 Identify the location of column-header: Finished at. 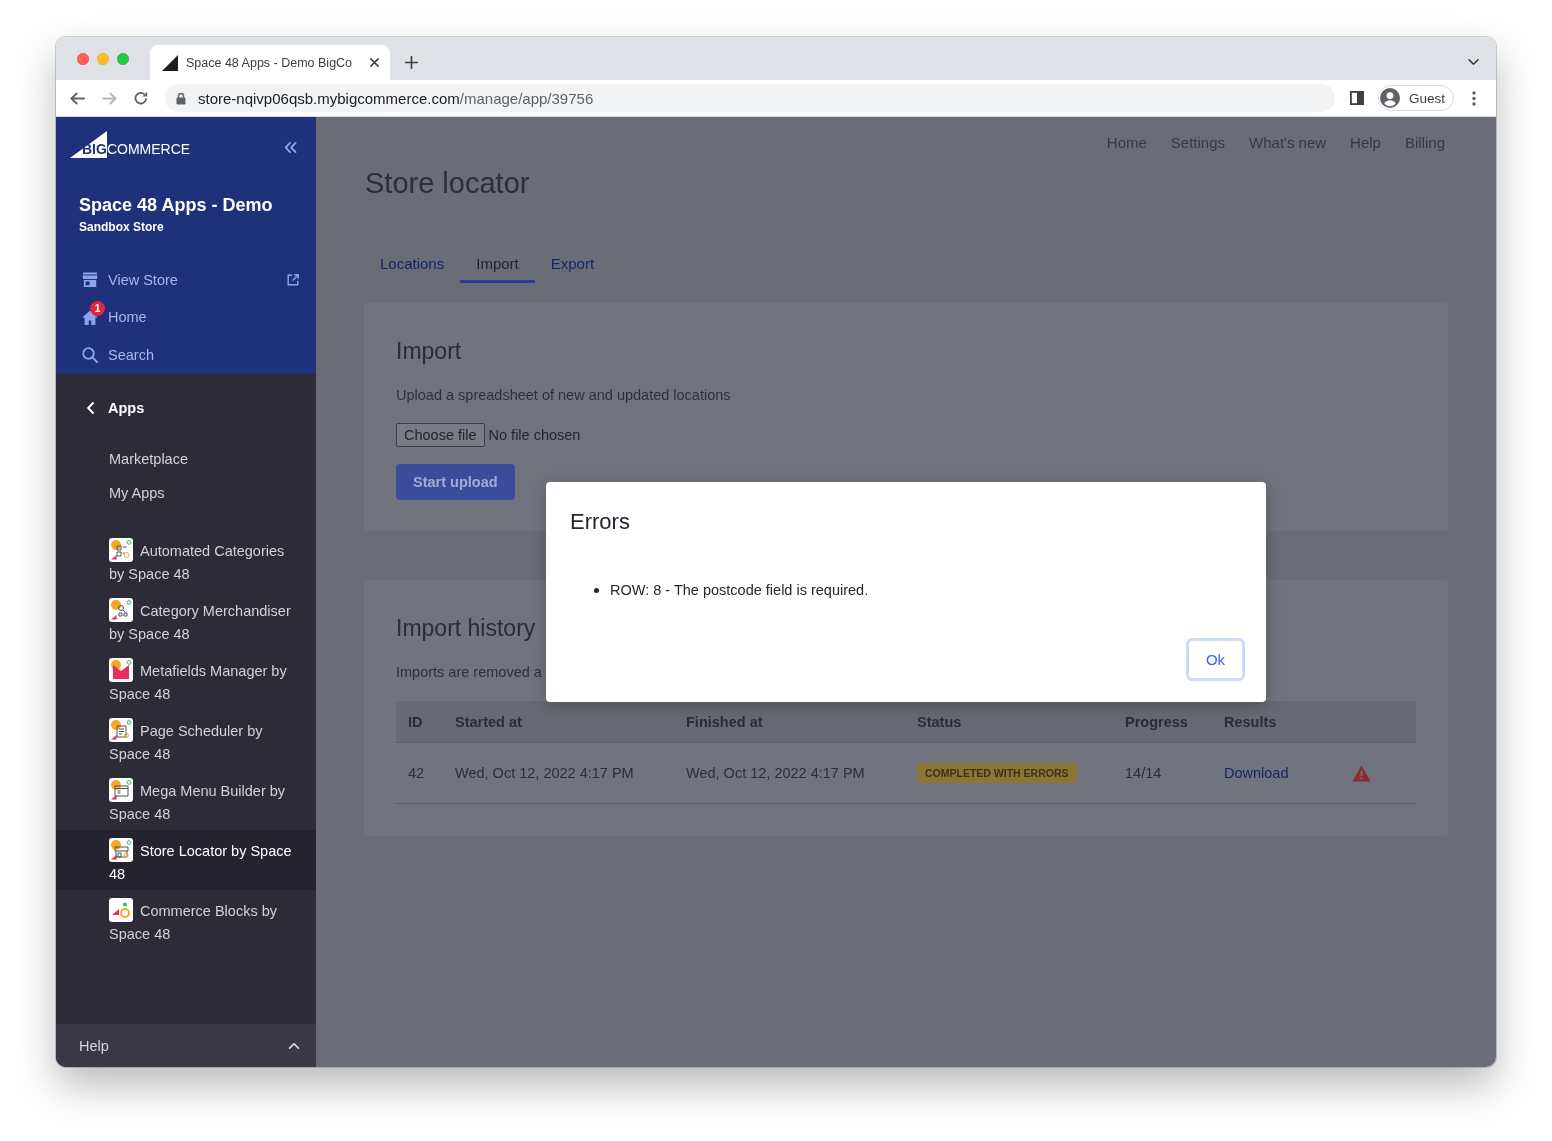
(724, 721).